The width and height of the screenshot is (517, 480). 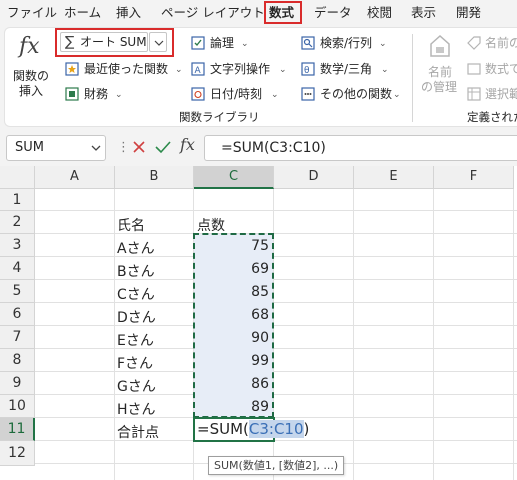 What do you see at coordinates (333, 13) in the screenshot?
I see `tab-data: データ` at bounding box center [333, 13].